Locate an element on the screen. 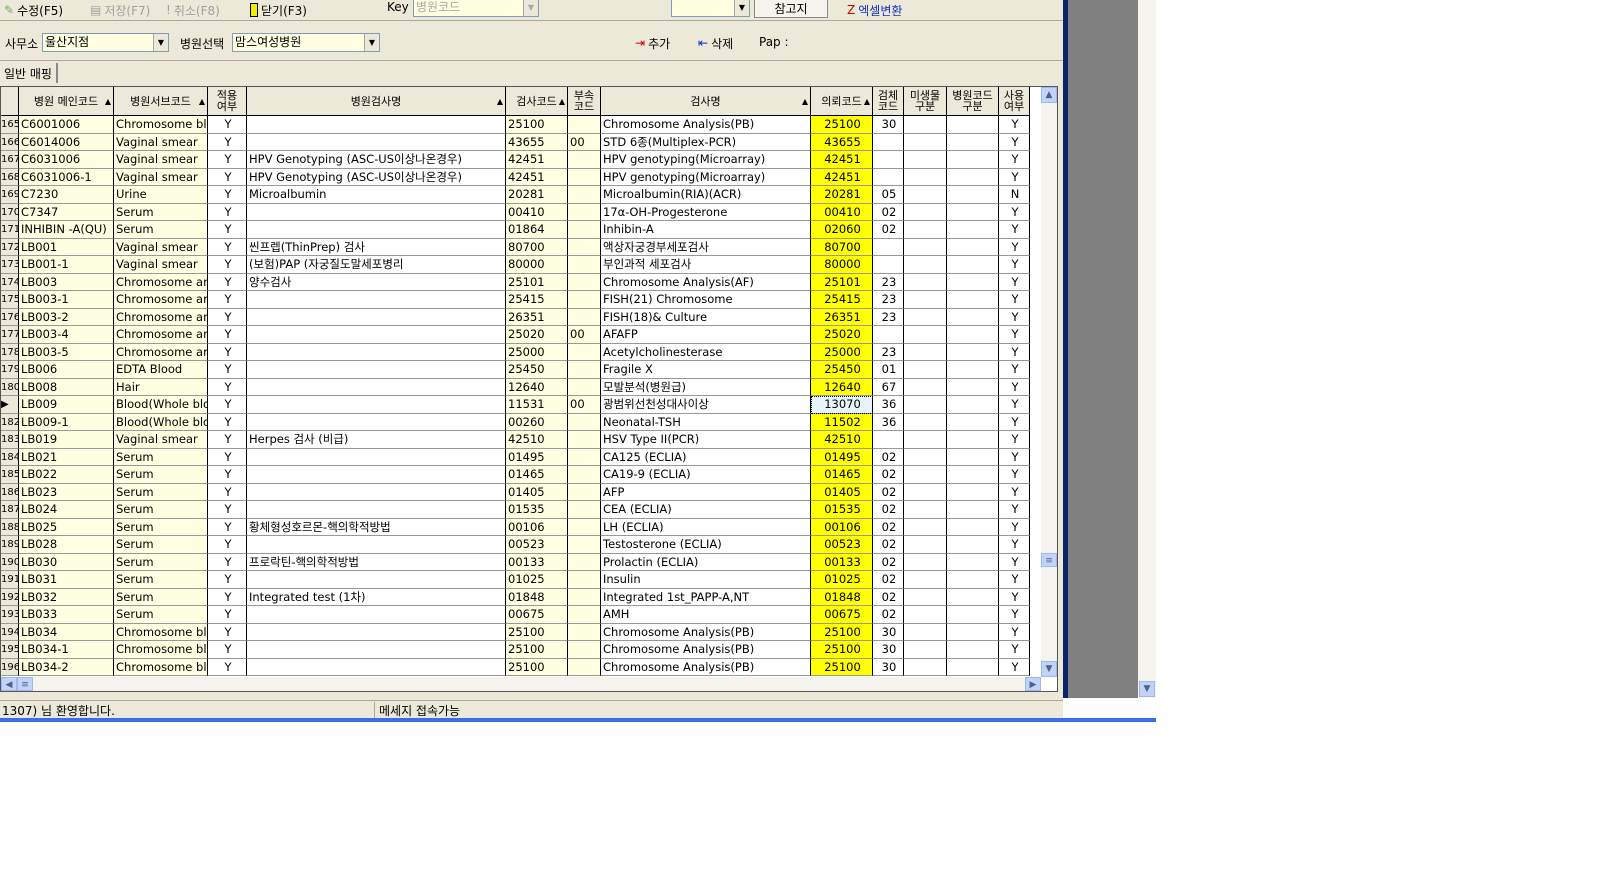  cell-main-code: C7347 is located at coordinates (66, 212).